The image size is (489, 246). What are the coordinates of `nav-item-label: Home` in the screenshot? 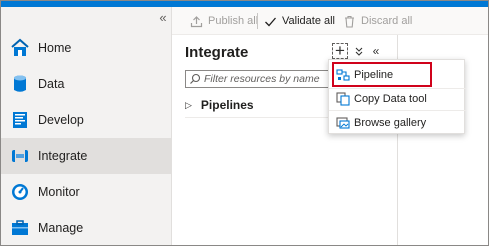 It's located at (55, 48).